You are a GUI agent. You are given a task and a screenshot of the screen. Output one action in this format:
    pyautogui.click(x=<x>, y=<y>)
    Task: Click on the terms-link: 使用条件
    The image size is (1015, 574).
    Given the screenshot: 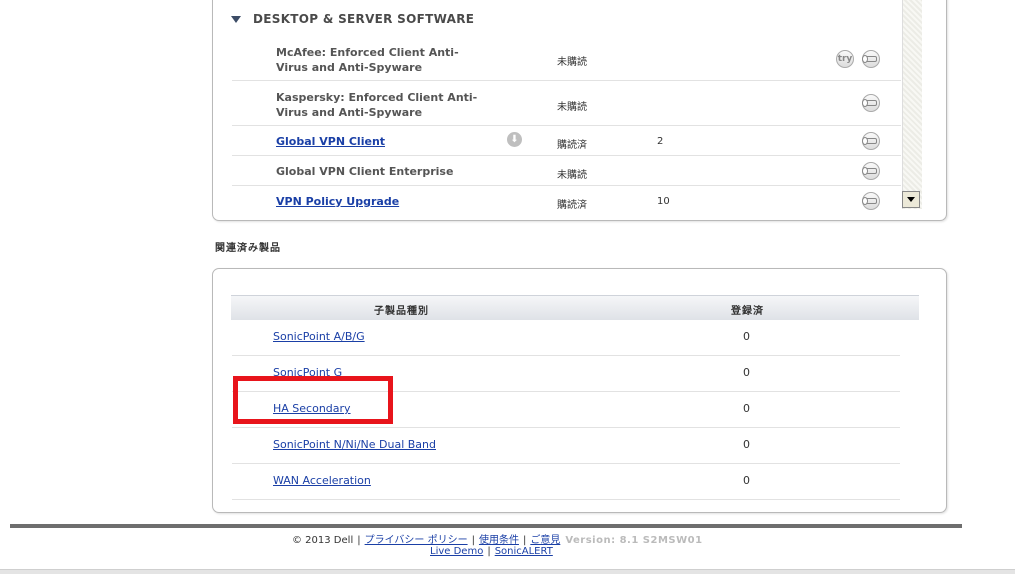 What is the action you would take?
    pyautogui.click(x=499, y=540)
    